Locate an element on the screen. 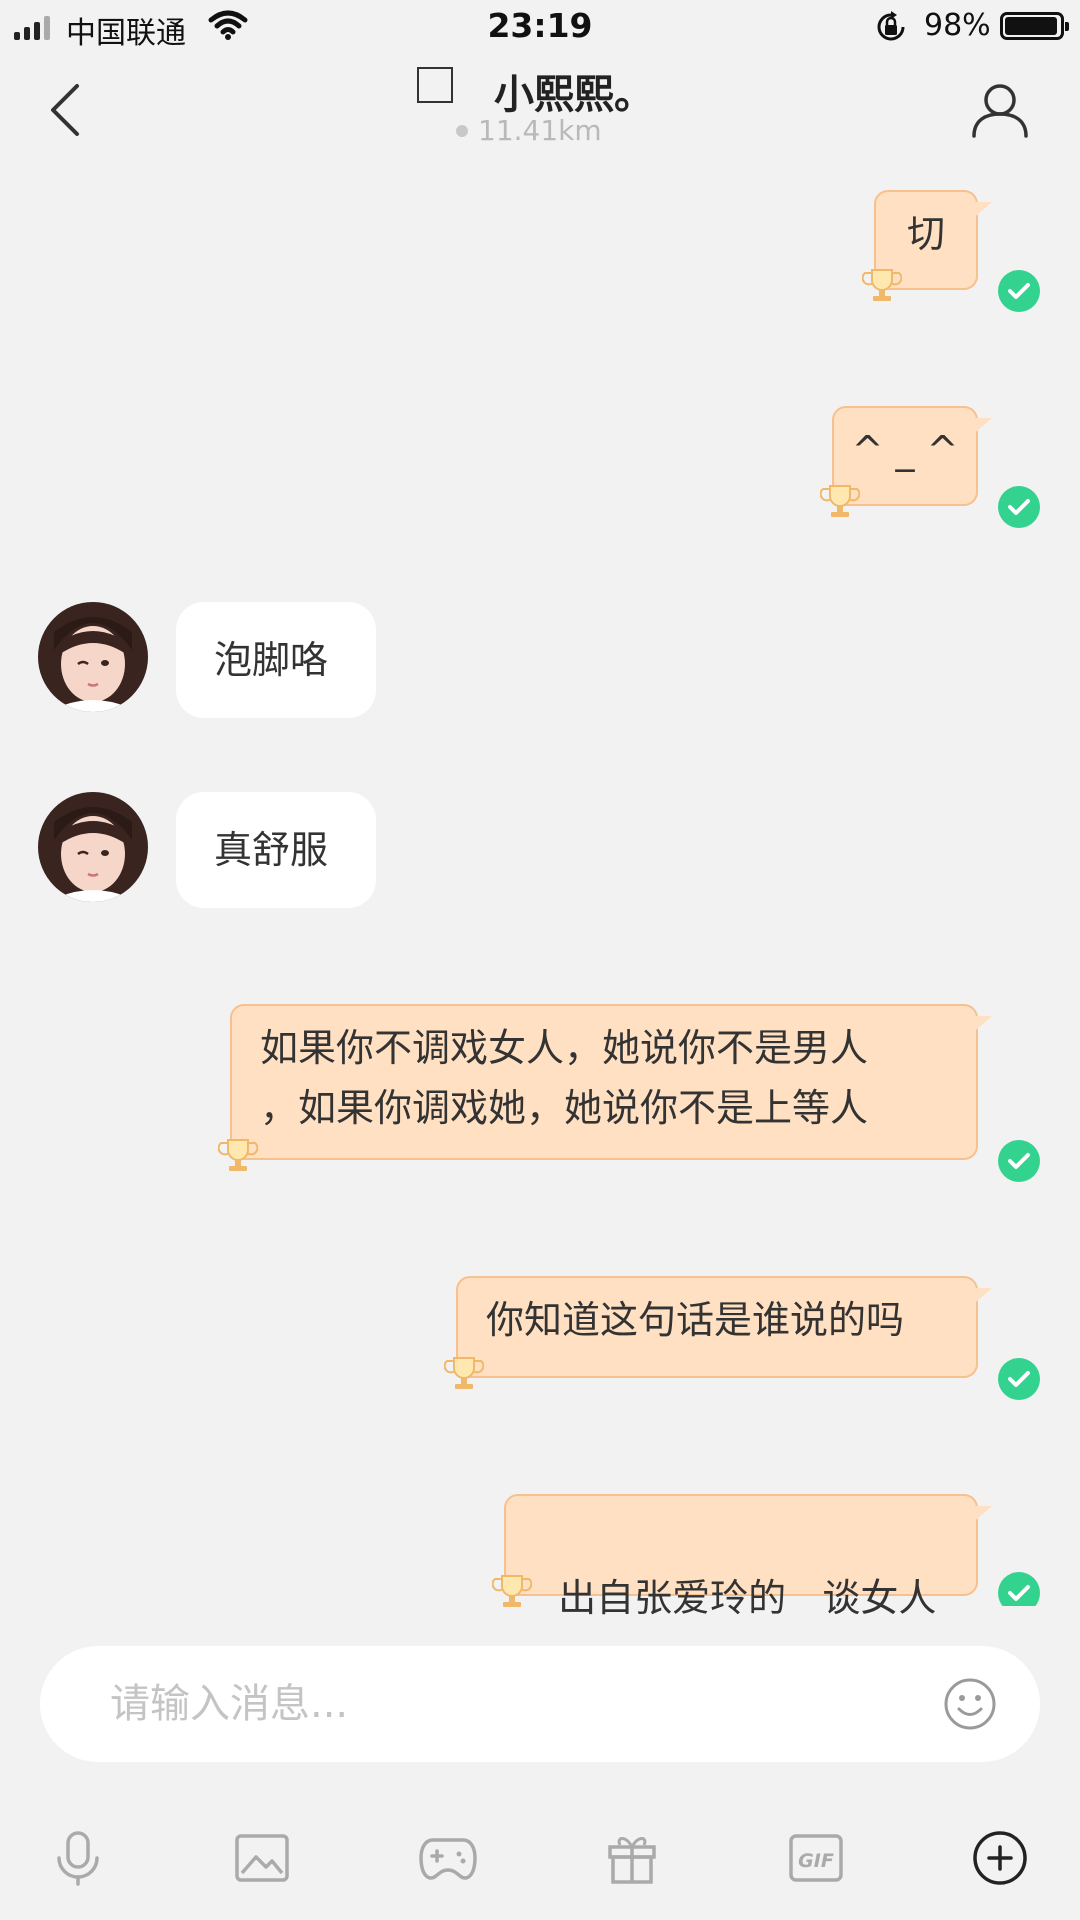  message-composer is located at coordinates (540, 1704).